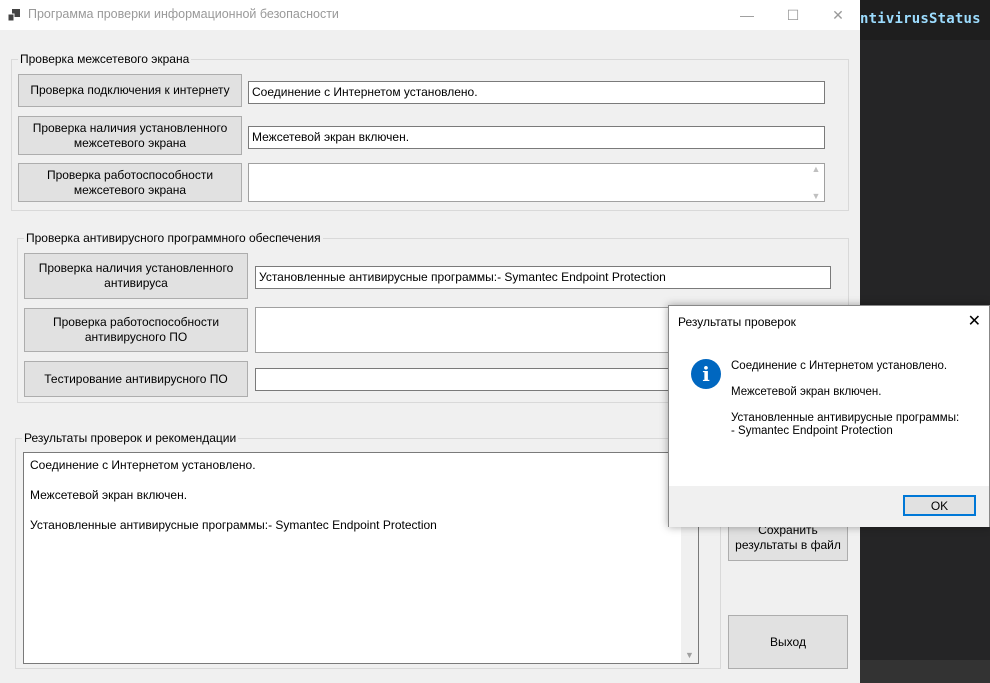 This screenshot has width=990, height=683. What do you see at coordinates (747, 15) in the screenshot?
I see `minimize-button: —` at bounding box center [747, 15].